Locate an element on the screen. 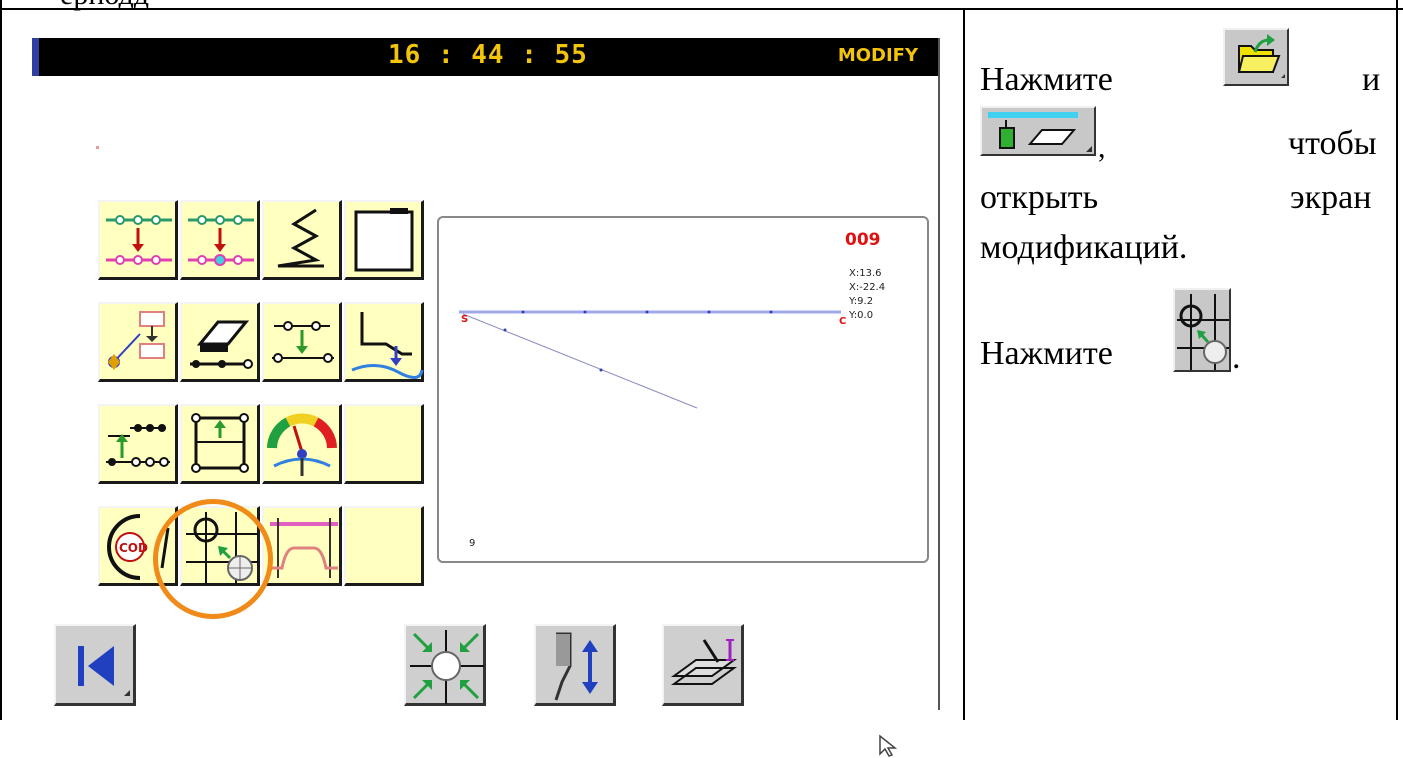 The width and height of the screenshot is (1403, 758). block-move-button is located at coordinates (220, 444).